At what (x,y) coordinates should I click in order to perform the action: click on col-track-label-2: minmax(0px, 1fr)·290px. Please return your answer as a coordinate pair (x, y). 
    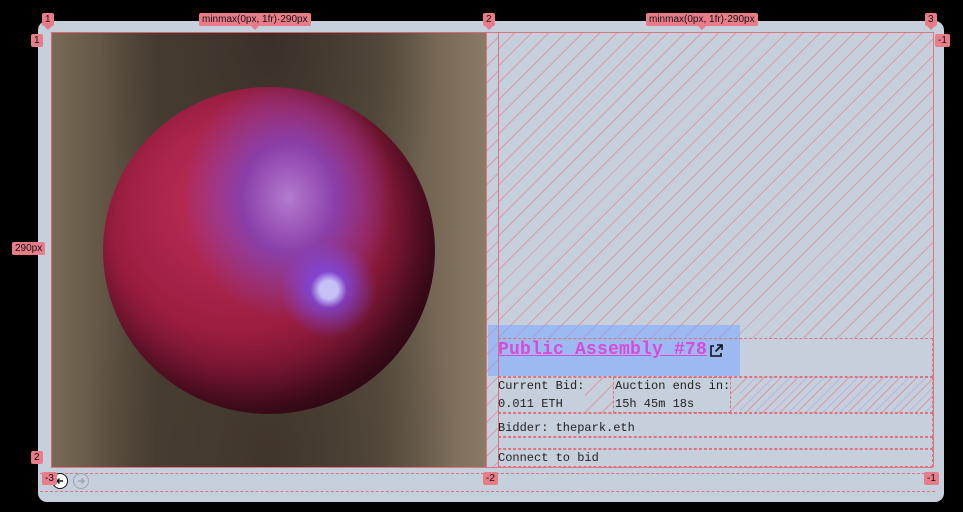
    Looking at the image, I should click on (702, 21).